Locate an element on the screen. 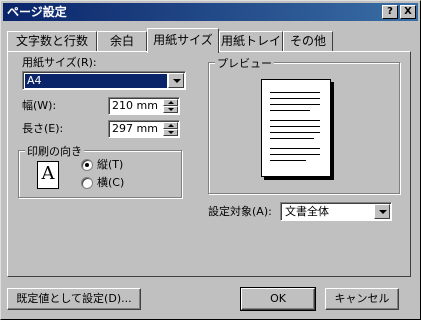  width-spinner: 210 mm is located at coordinates (144, 106).